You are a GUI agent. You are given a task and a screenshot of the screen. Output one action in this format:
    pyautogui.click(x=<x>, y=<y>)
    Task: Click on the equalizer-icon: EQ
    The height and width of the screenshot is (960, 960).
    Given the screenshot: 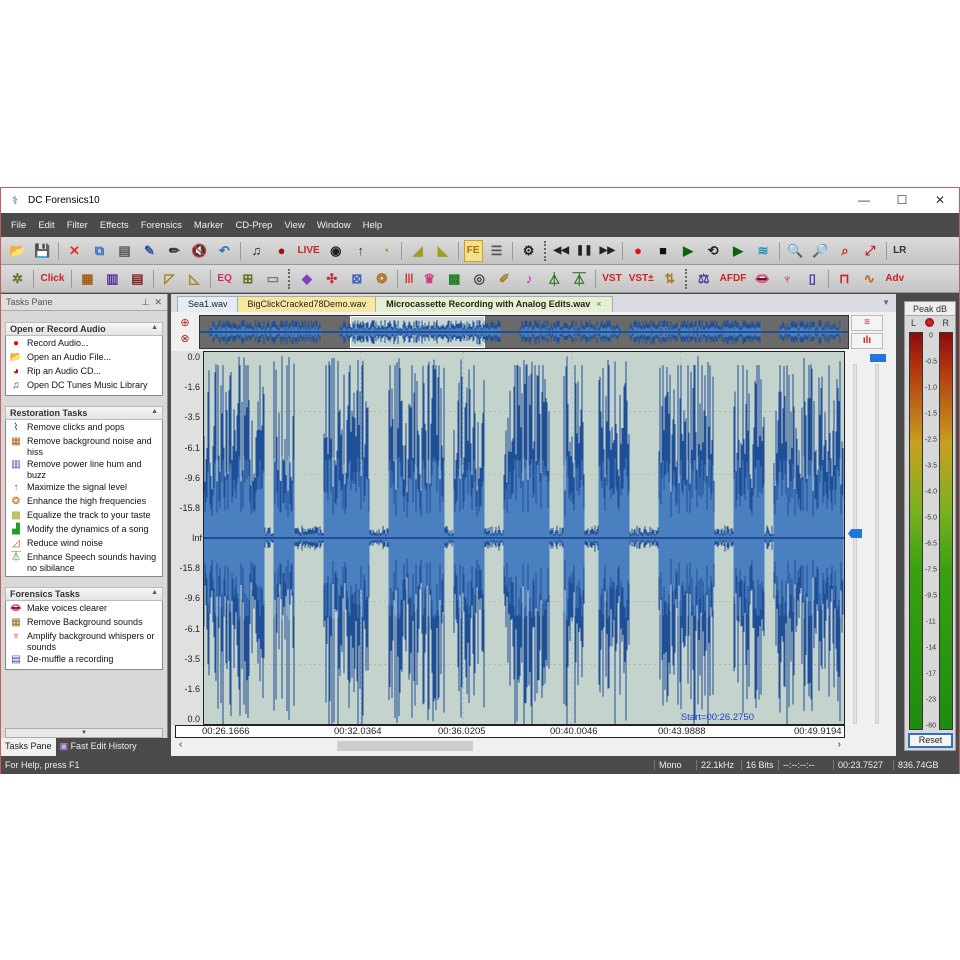 What is the action you would take?
    pyautogui.click(x=224, y=279)
    